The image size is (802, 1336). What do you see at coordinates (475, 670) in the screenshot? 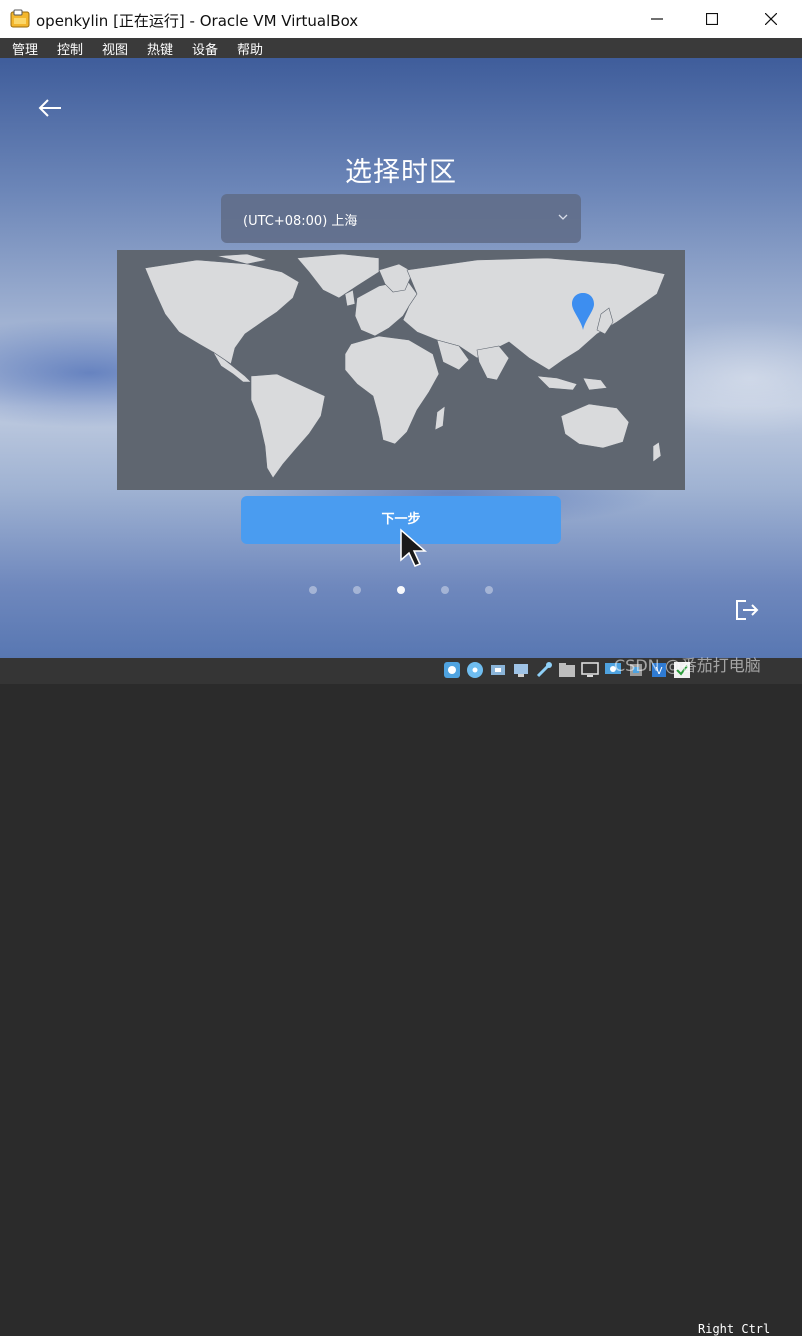
I see `optical-drive-icon` at bounding box center [475, 670].